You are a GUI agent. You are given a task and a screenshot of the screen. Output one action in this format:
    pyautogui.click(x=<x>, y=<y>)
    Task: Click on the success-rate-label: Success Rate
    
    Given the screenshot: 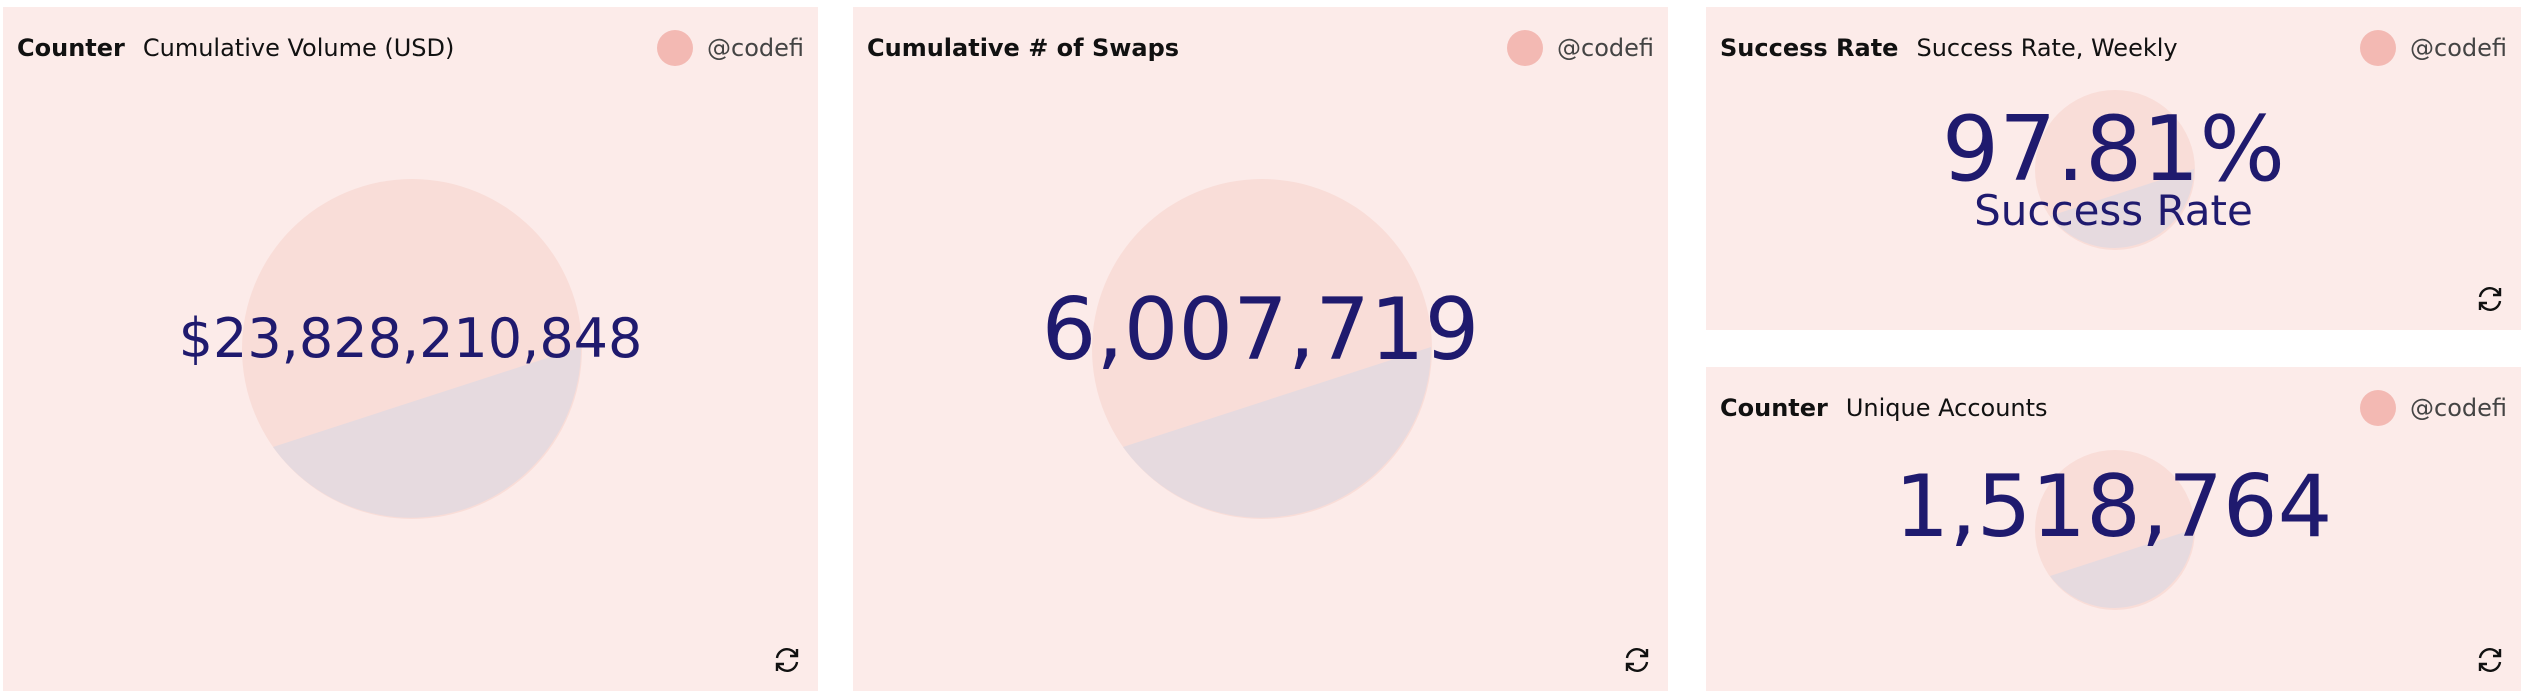 What is the action you would take?
    pyautogui.click(x=2113, y=210)
    